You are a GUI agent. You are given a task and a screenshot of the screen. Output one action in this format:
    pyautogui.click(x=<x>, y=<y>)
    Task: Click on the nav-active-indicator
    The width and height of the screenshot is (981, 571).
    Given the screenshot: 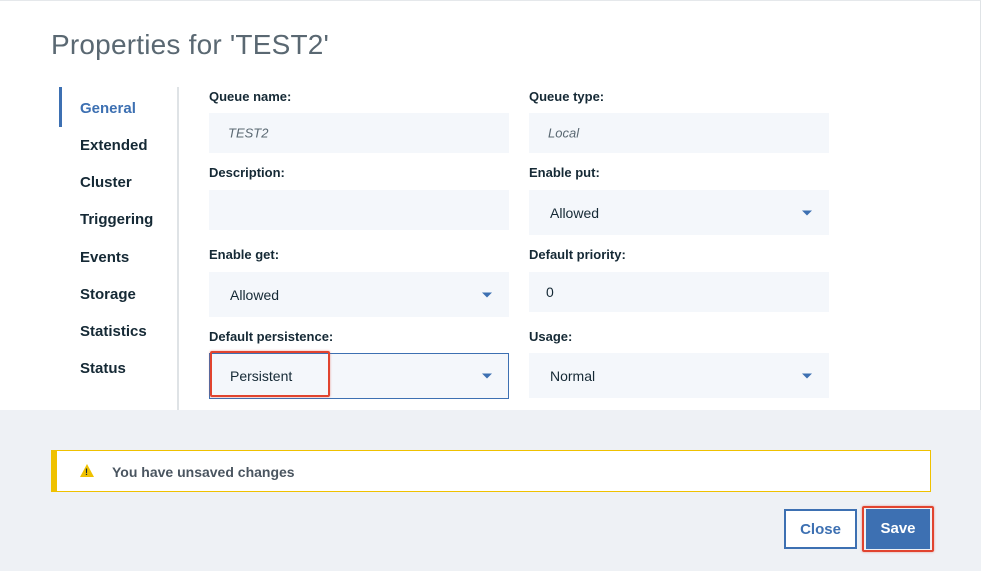 What is the action you would take?
    pyautogui.click(x=60, y=107)
    